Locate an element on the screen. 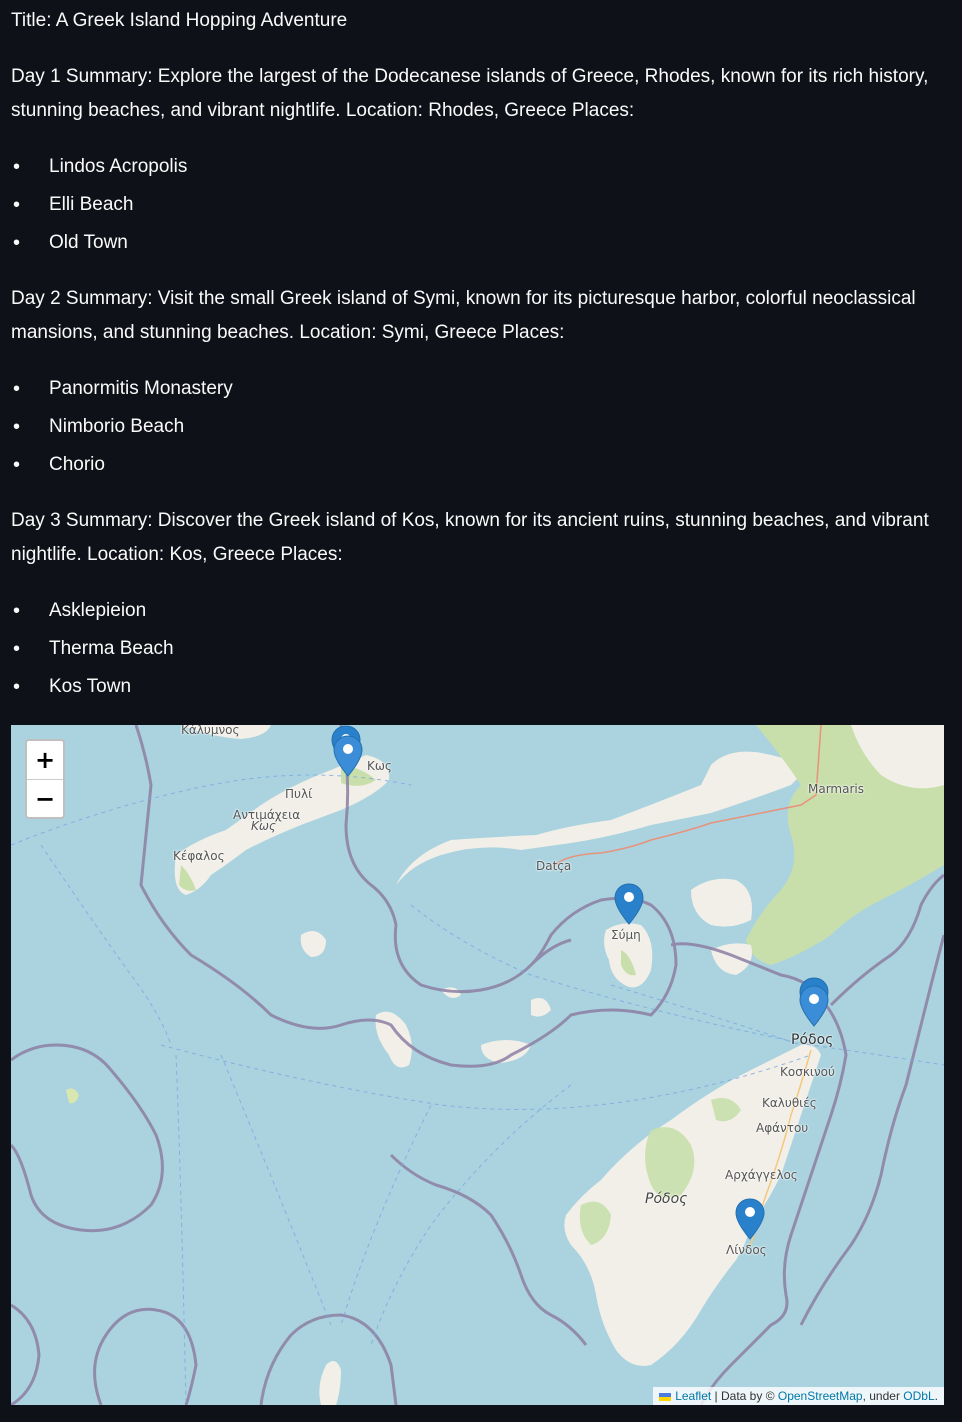 Image resolution: width=962 pixels, height=1422 pixels. attribution-end: . is located at coordinates (936, 1396).